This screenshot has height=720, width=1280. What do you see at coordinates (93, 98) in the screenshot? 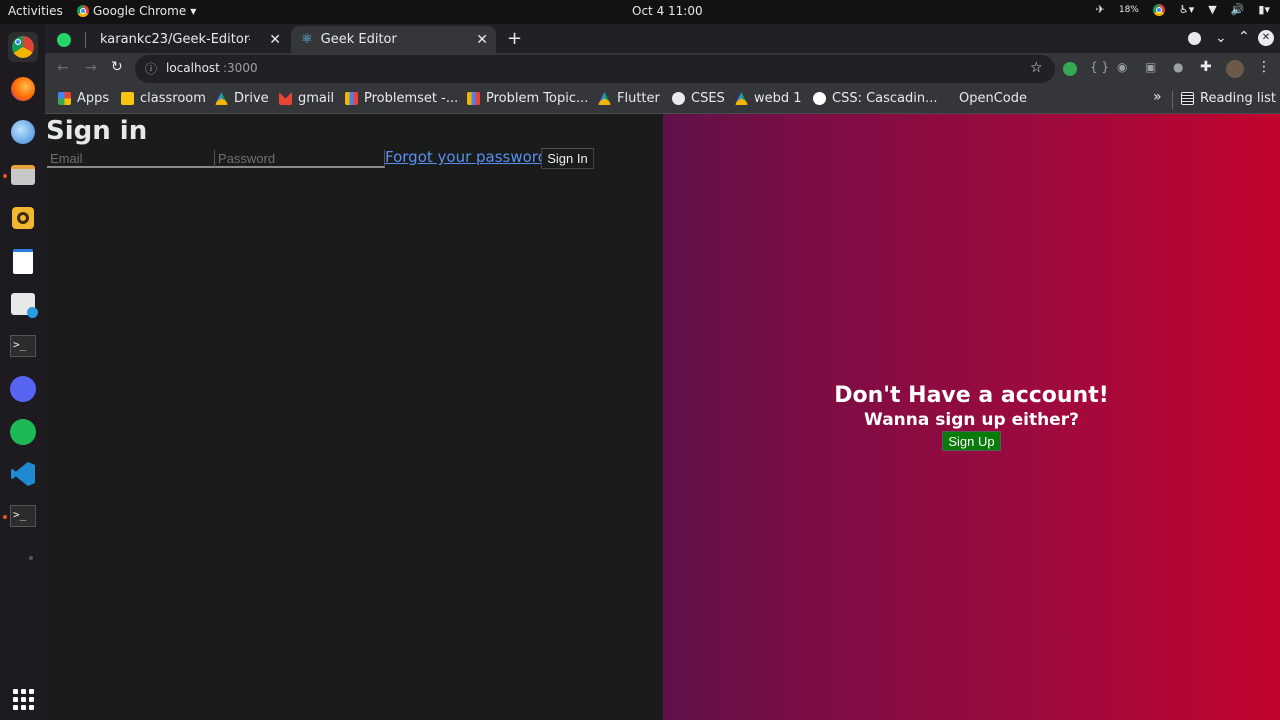
I see `bookmark-label: Apps` at bounding box center [93, 98].